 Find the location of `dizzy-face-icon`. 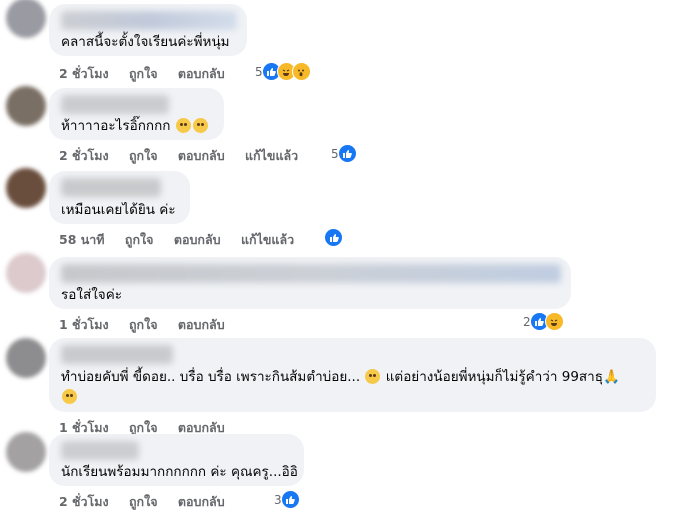

dizzy-face-icon is located at coordinates (183, 125).